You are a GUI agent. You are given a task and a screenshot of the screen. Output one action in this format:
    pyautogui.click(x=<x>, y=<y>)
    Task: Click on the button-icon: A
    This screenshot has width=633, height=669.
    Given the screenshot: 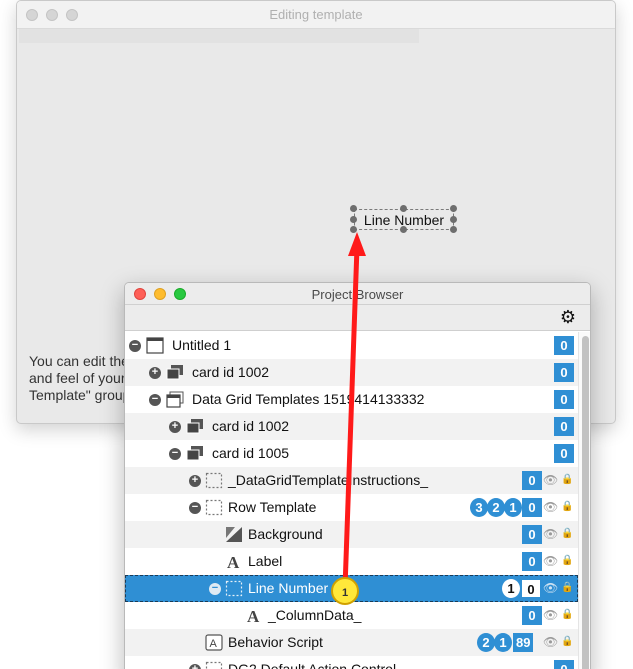 What is the action you would take?
    pyautogui.click(x=214, y=642)
    